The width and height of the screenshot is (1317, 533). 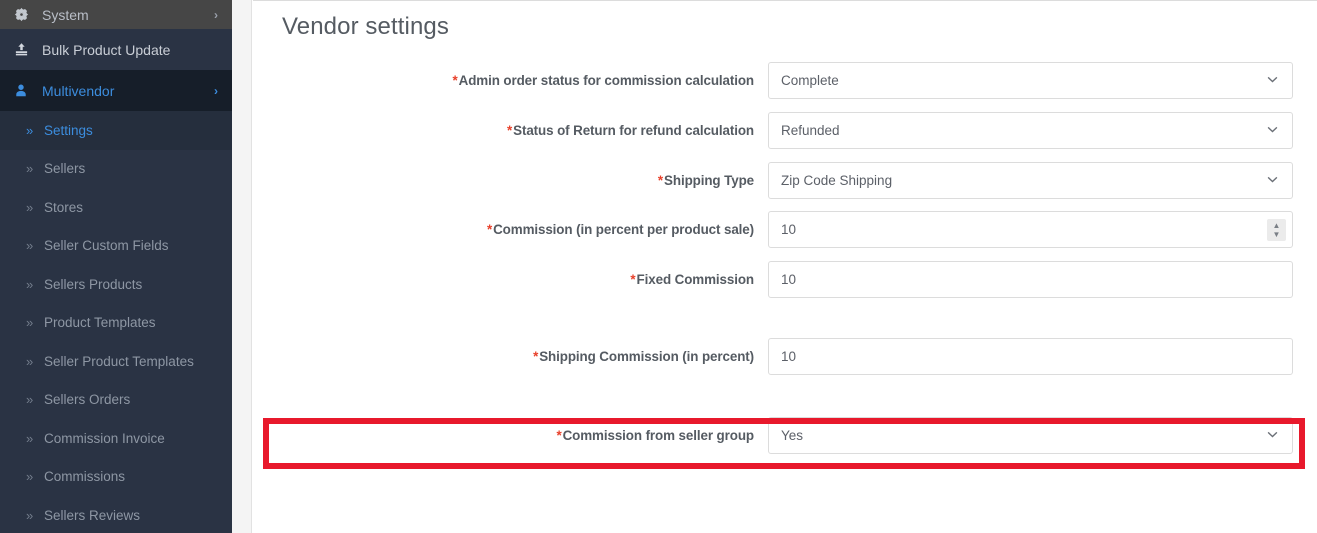 I want to click on select-shipping-type: Zip Code Shipping, so click(x=1030, y=181).